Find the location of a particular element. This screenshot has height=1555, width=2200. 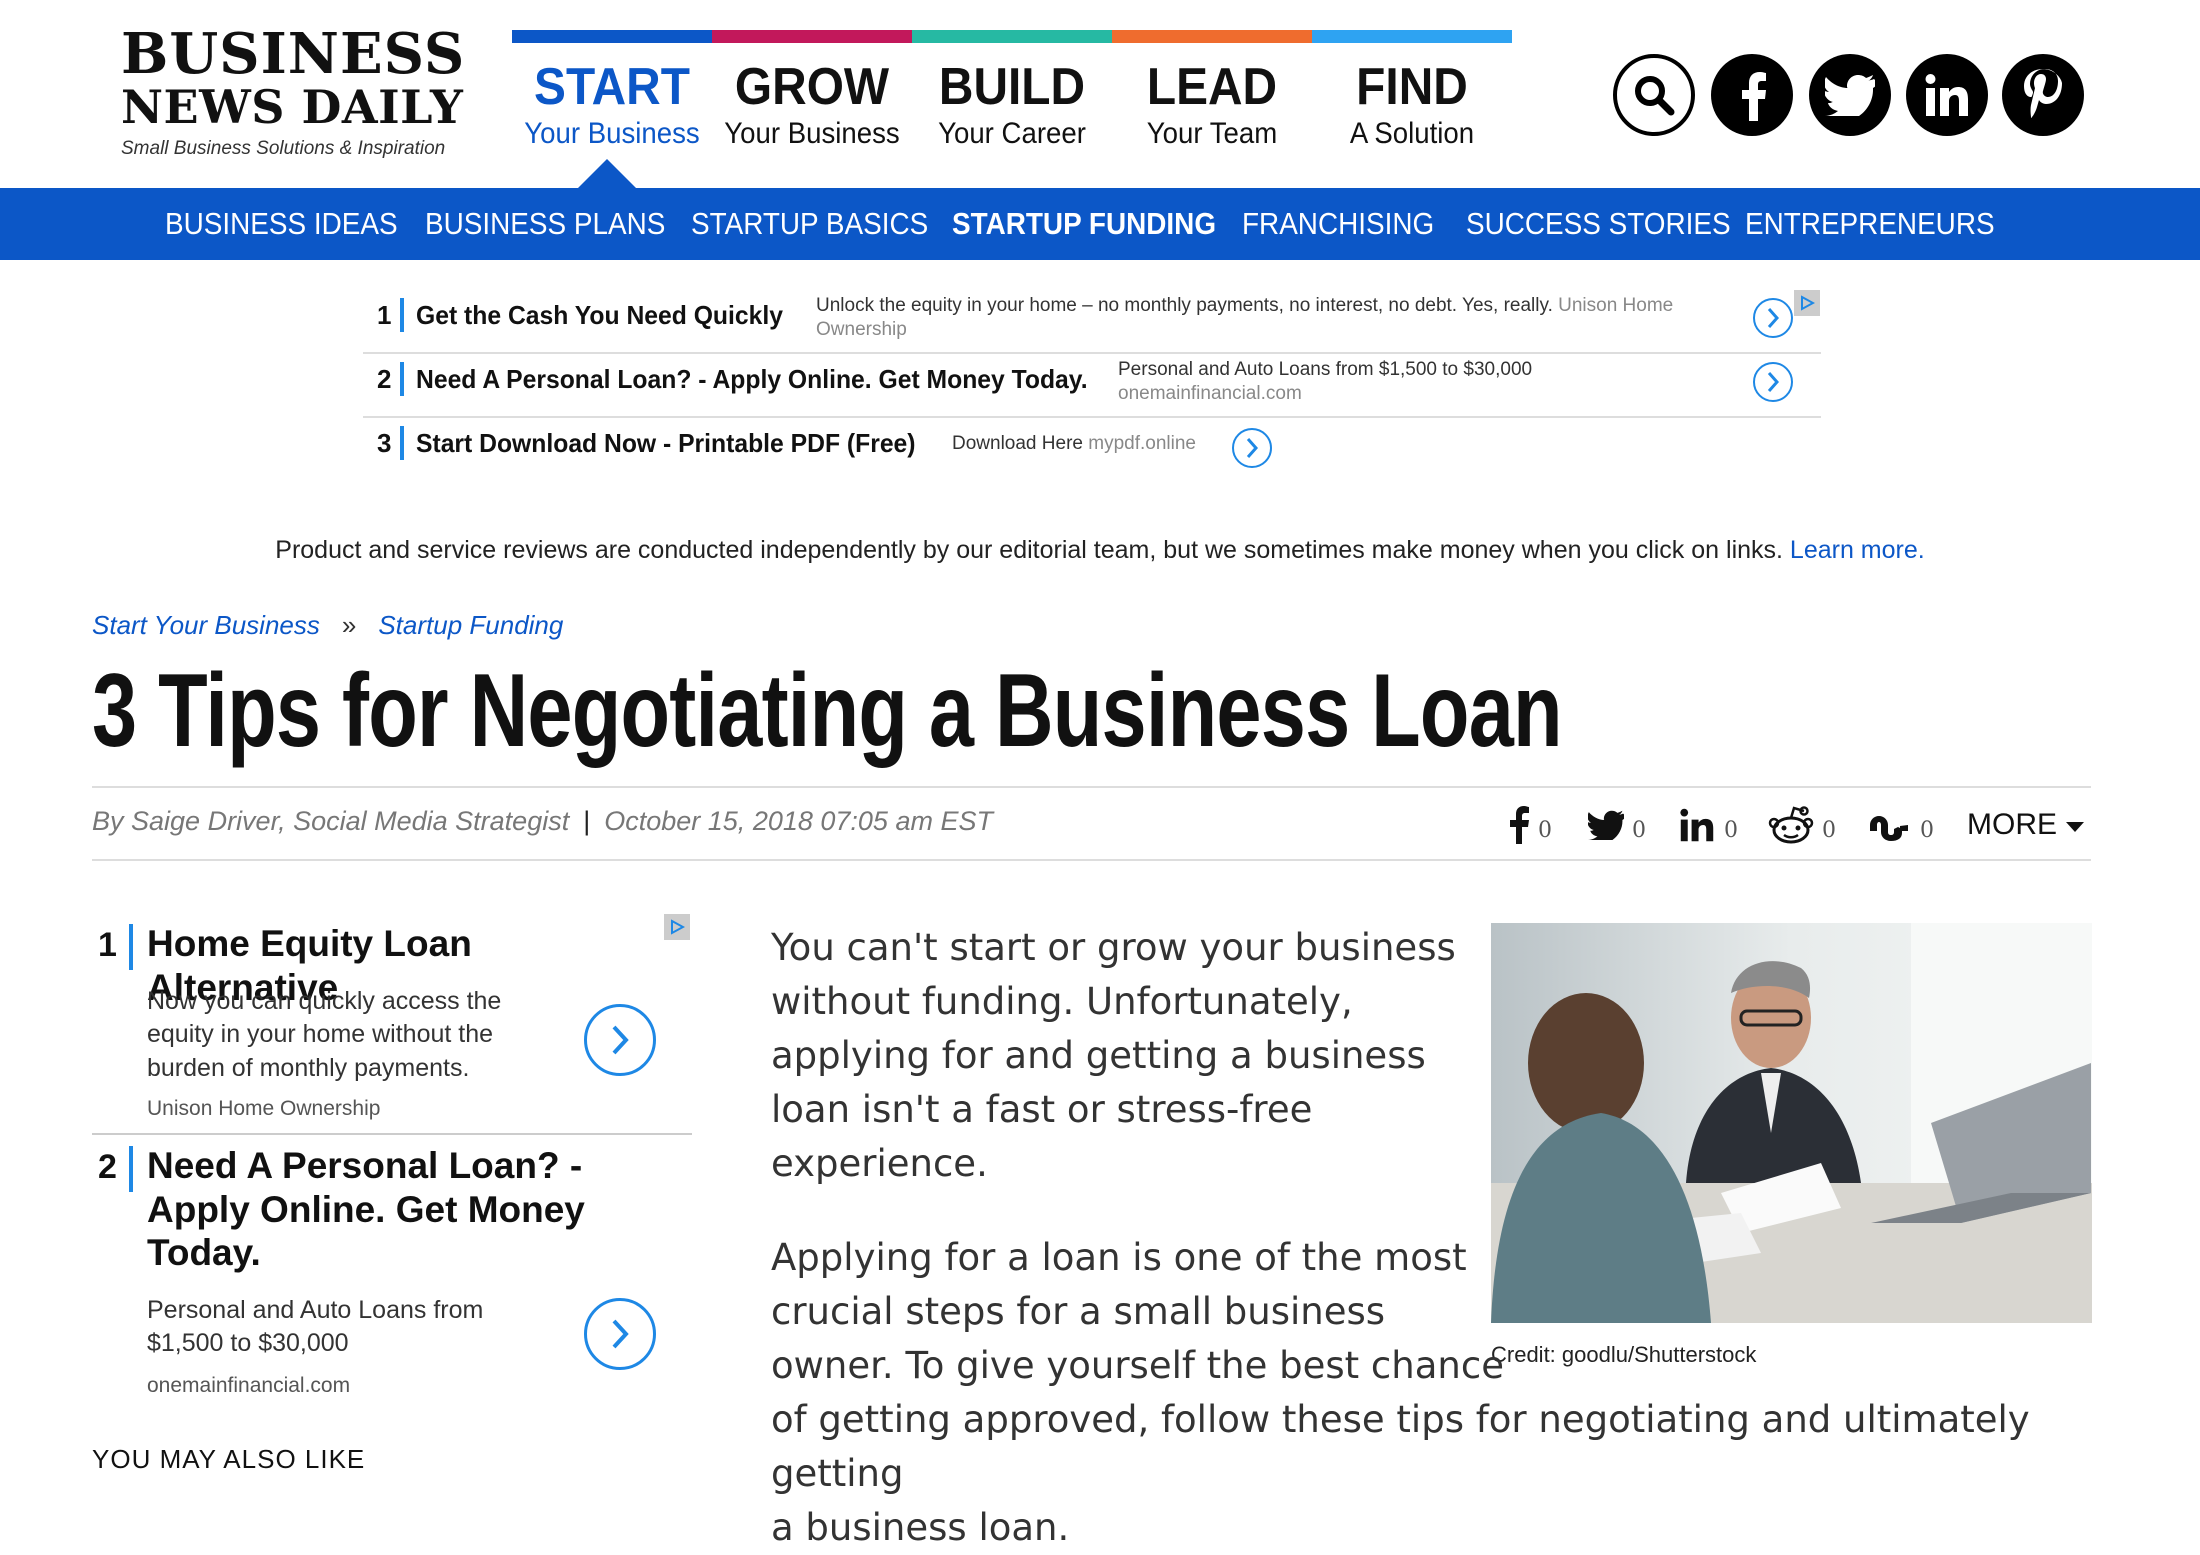

share-reddit: 0 is located at coordinates (1802, 825).